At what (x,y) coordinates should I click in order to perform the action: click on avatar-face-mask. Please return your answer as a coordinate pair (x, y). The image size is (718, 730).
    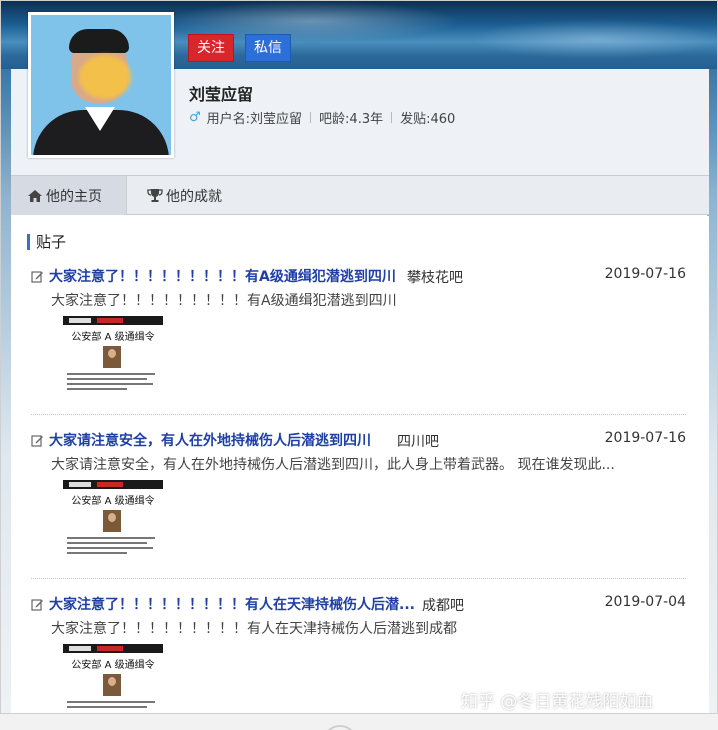
    Looking at the image, I should click on (105, 77).